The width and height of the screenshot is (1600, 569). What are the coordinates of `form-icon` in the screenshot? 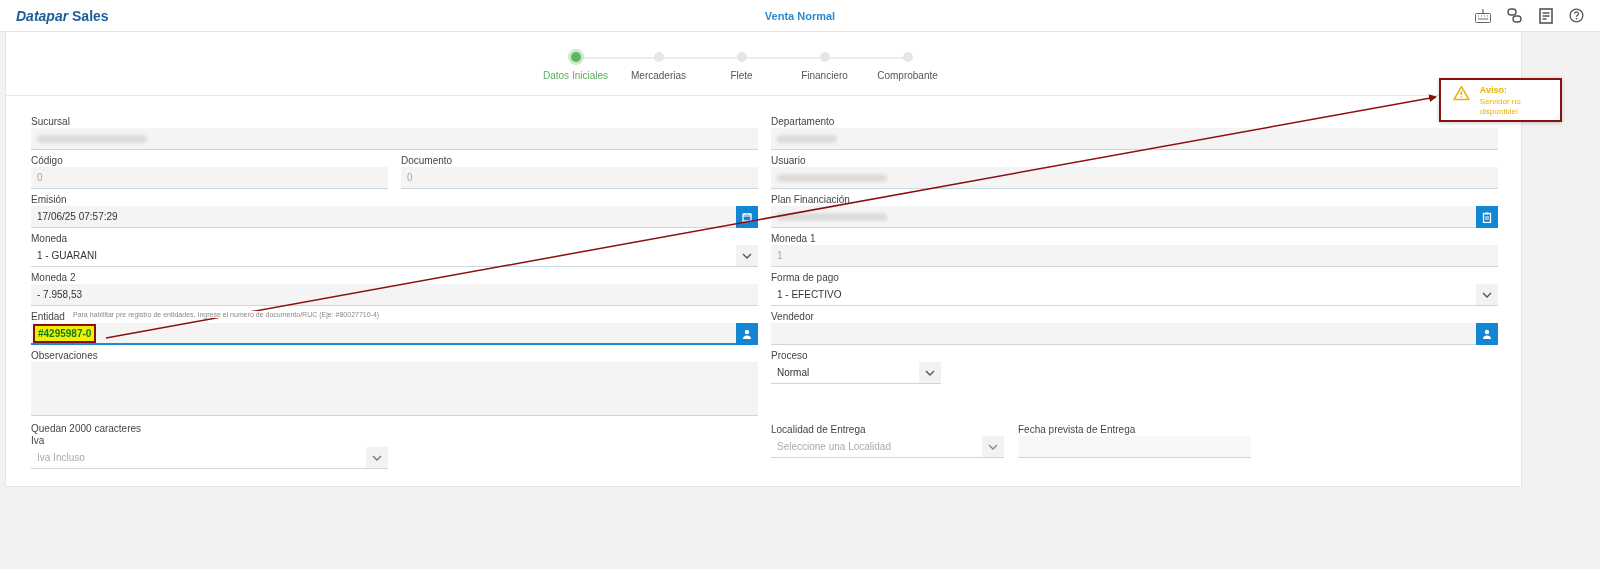 It's located at (1546, 15).